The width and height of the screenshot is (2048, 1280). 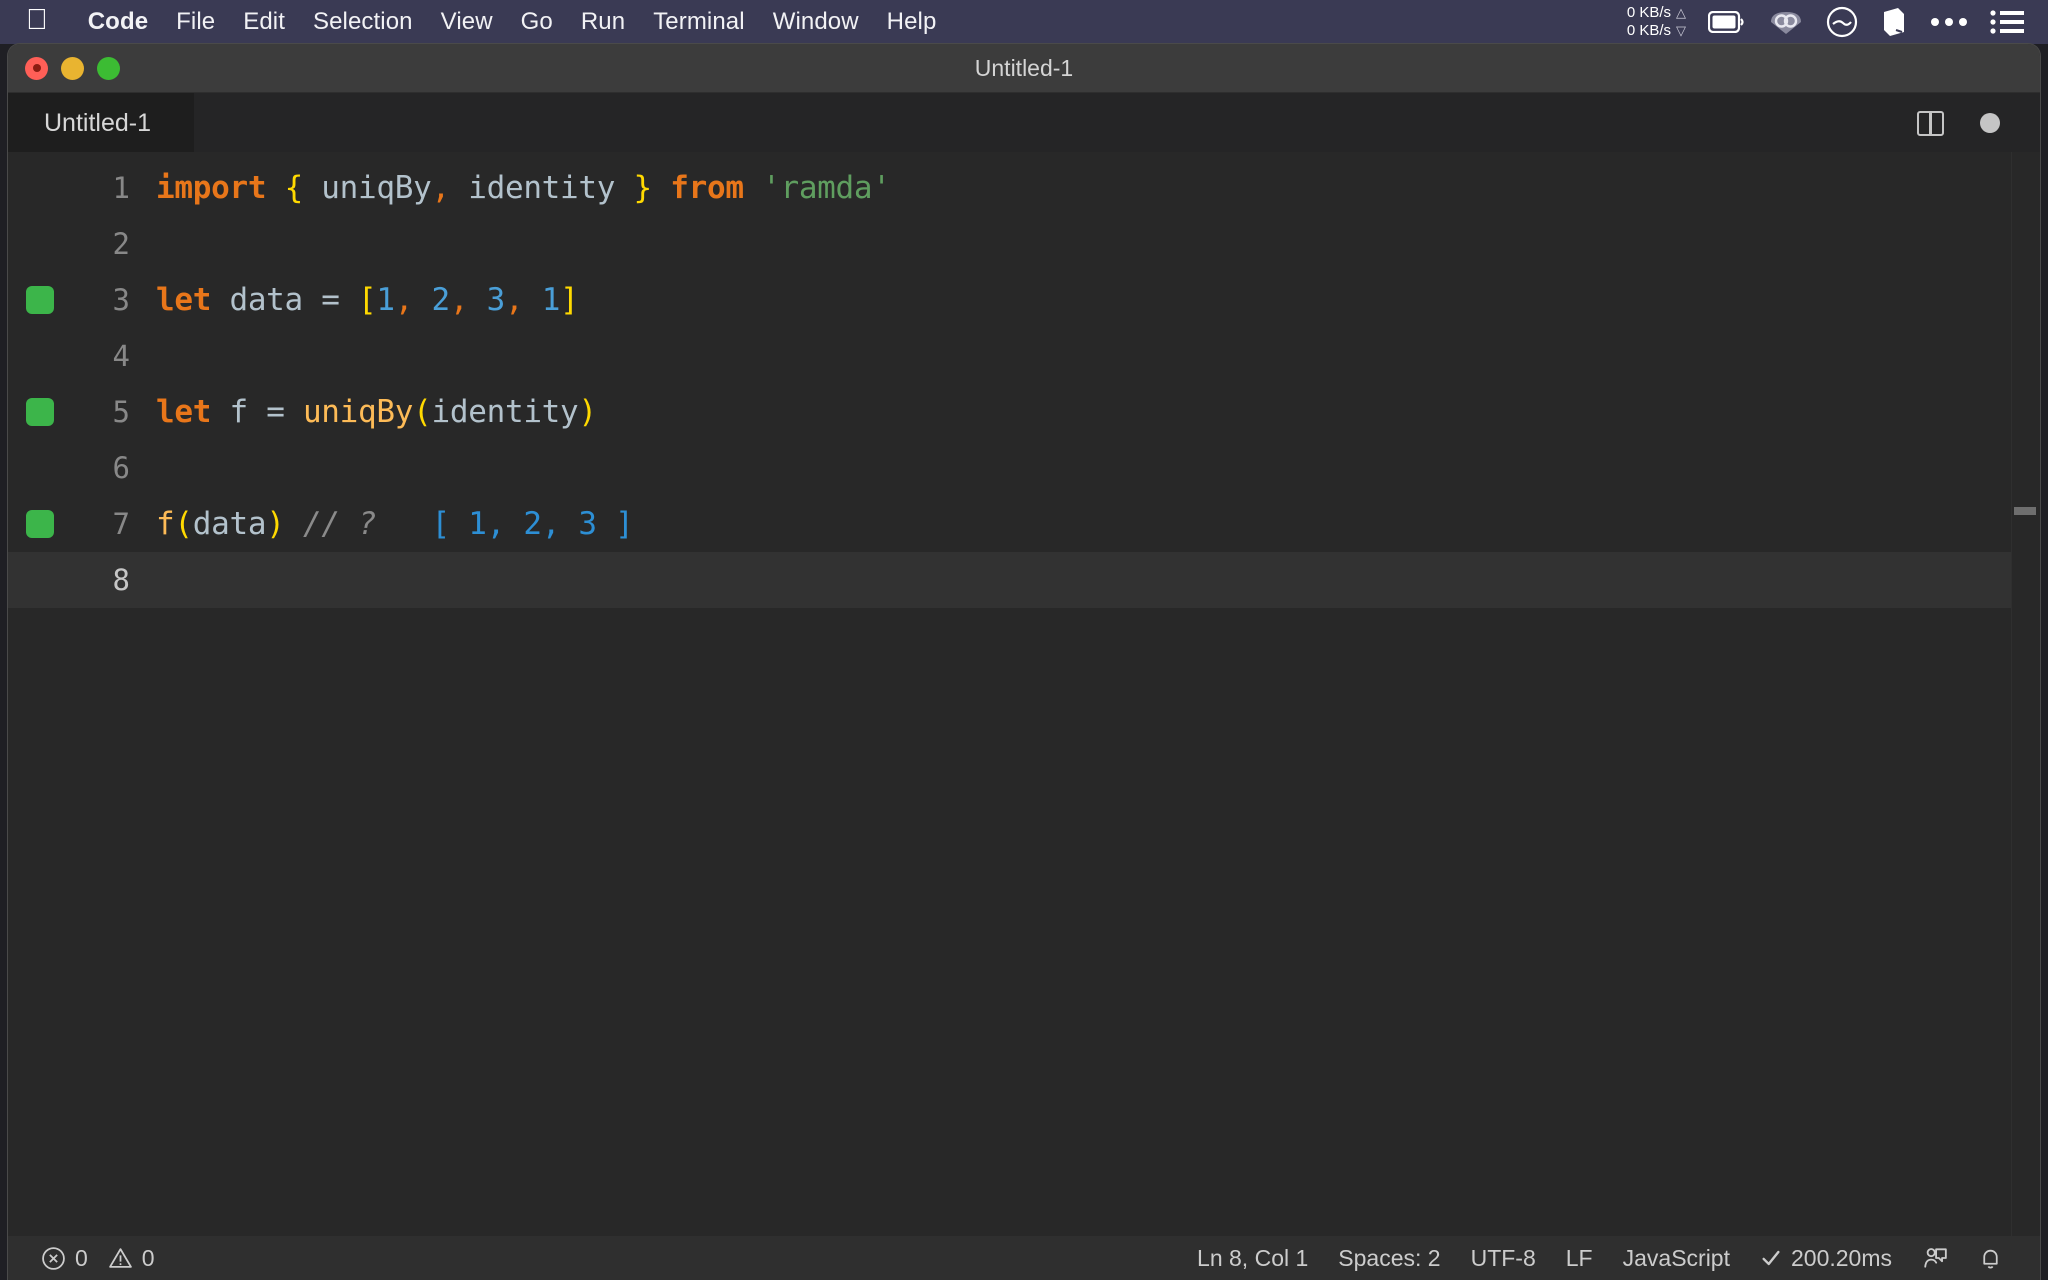 I want to click on code-token: }, so click(x=643, y=188).